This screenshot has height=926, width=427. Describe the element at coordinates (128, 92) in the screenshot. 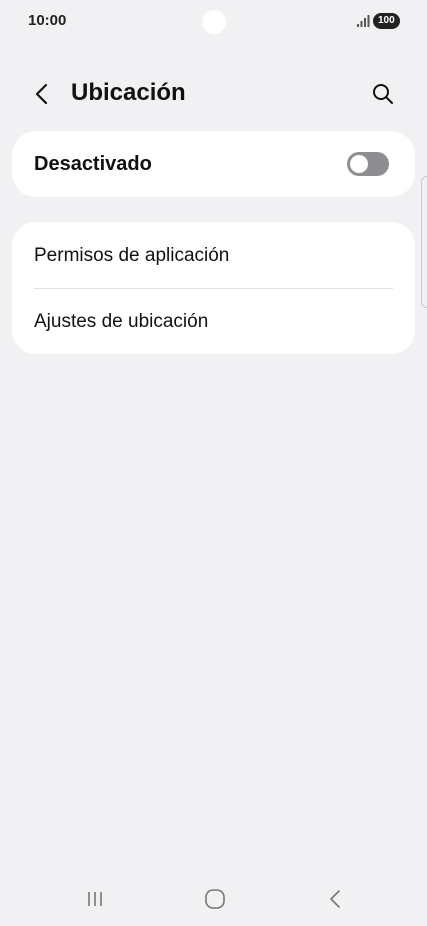

I see `page-title: Ubicación` at that location.